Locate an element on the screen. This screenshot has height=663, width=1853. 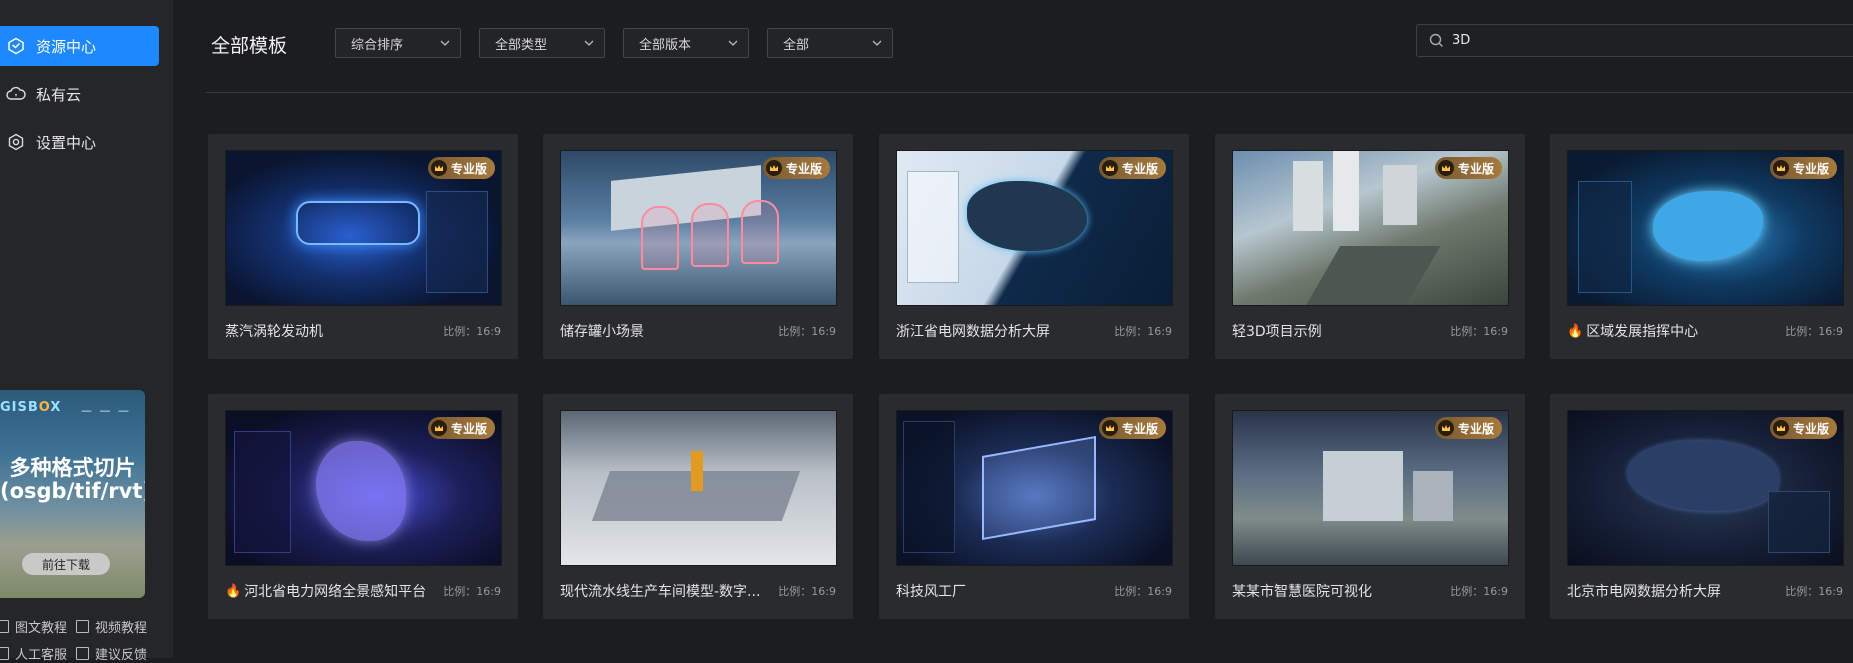
sidebar-item-label: 私有云 is located at coordinates (59, 94).